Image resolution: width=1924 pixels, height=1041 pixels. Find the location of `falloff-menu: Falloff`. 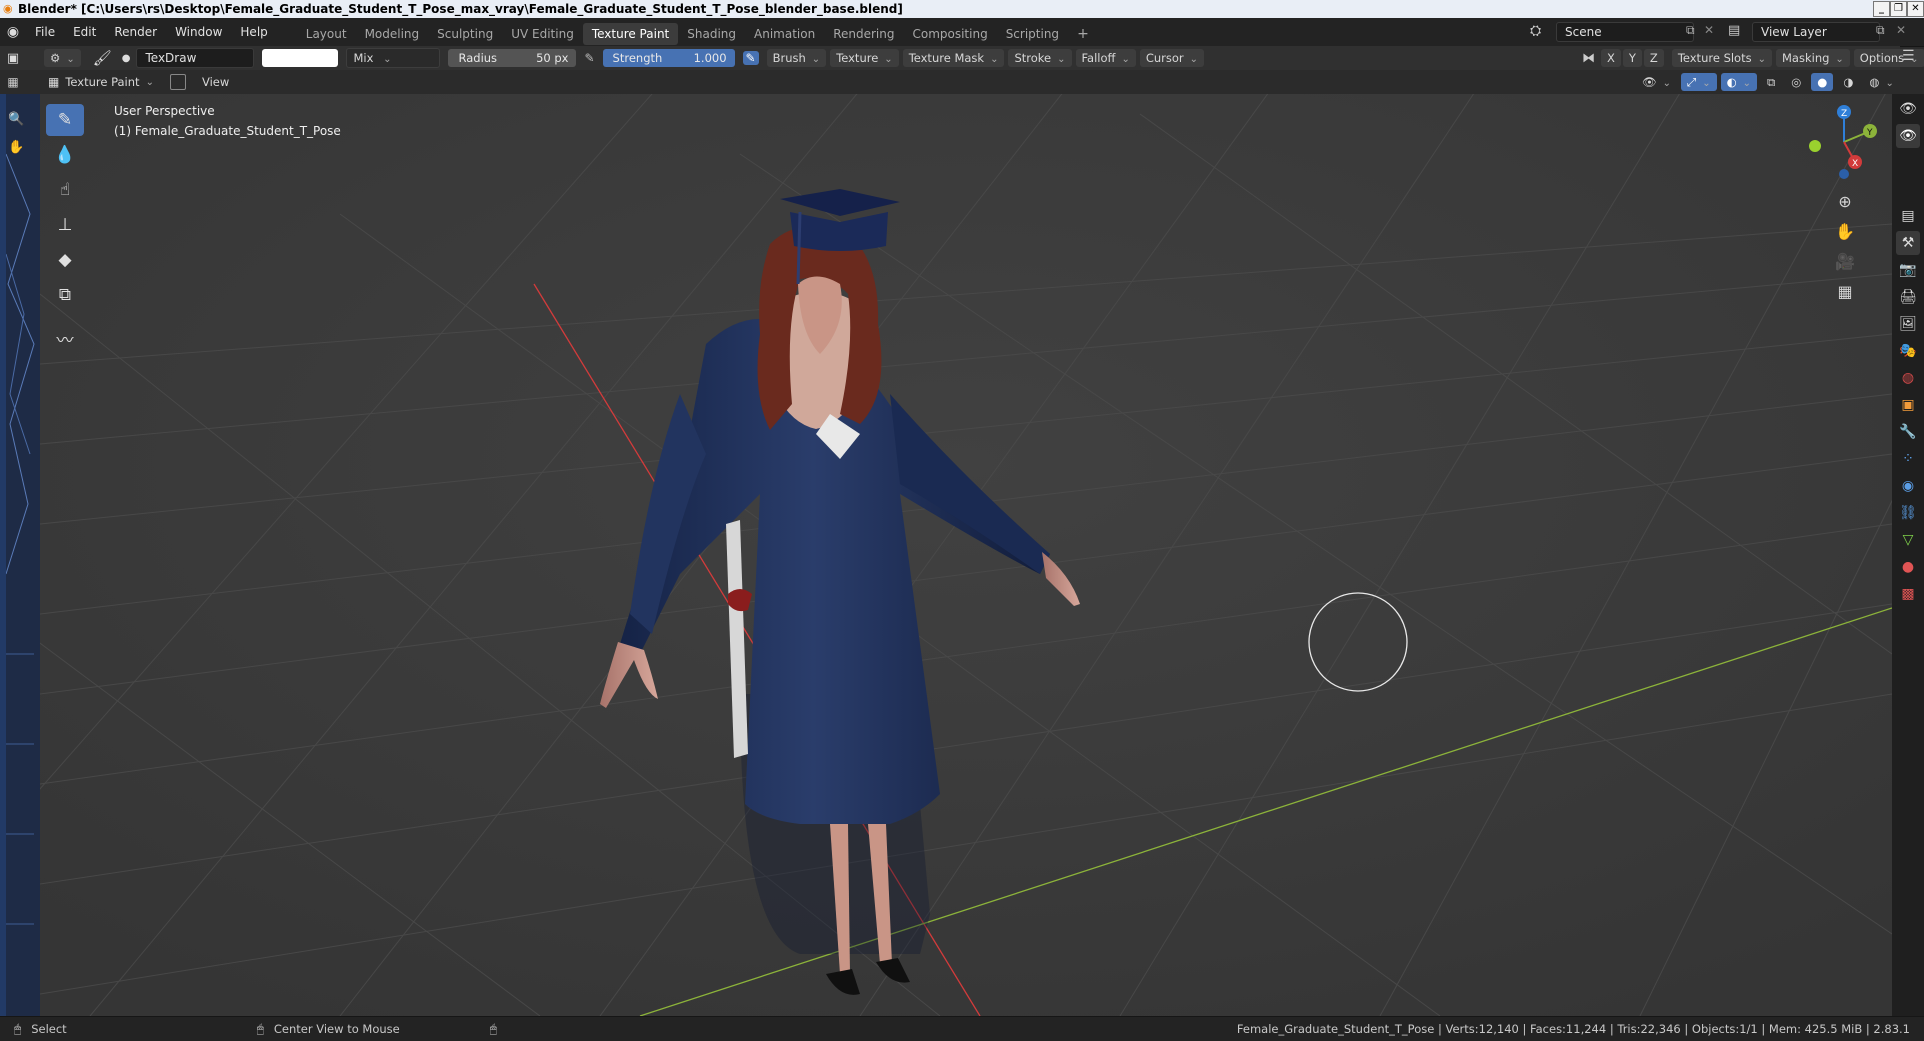

falloff-menu: Falloff is located at coordinates (1105, 58).